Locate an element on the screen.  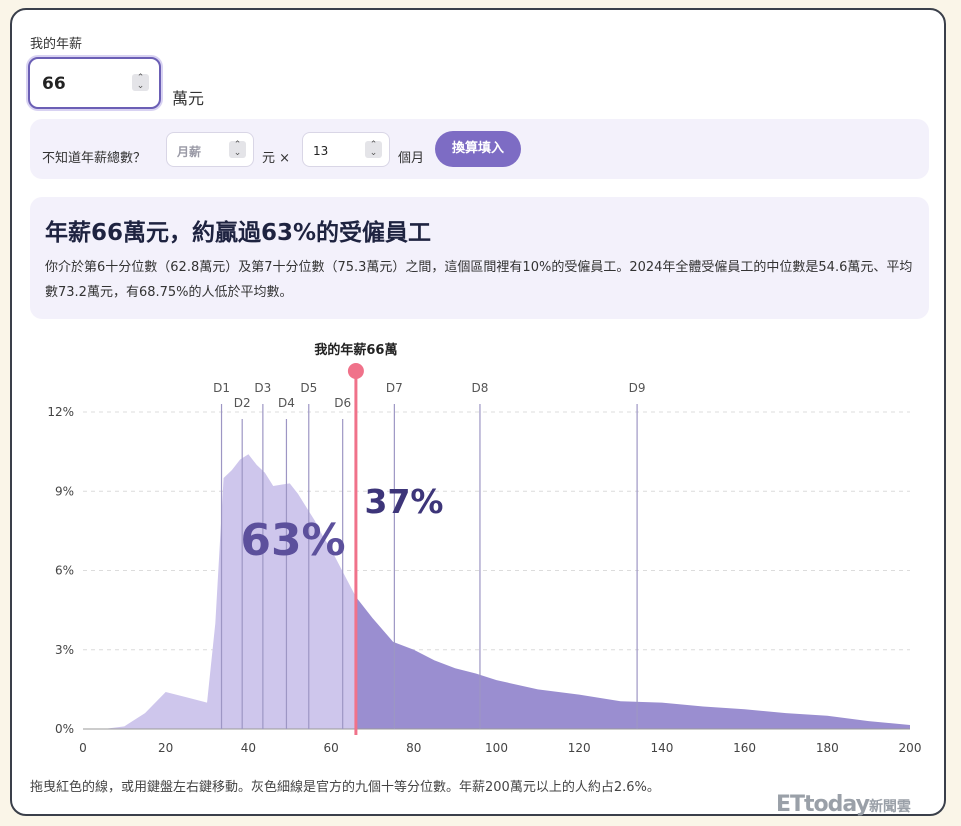
x-tick-label: 100 is located at coordinates (496, 748).